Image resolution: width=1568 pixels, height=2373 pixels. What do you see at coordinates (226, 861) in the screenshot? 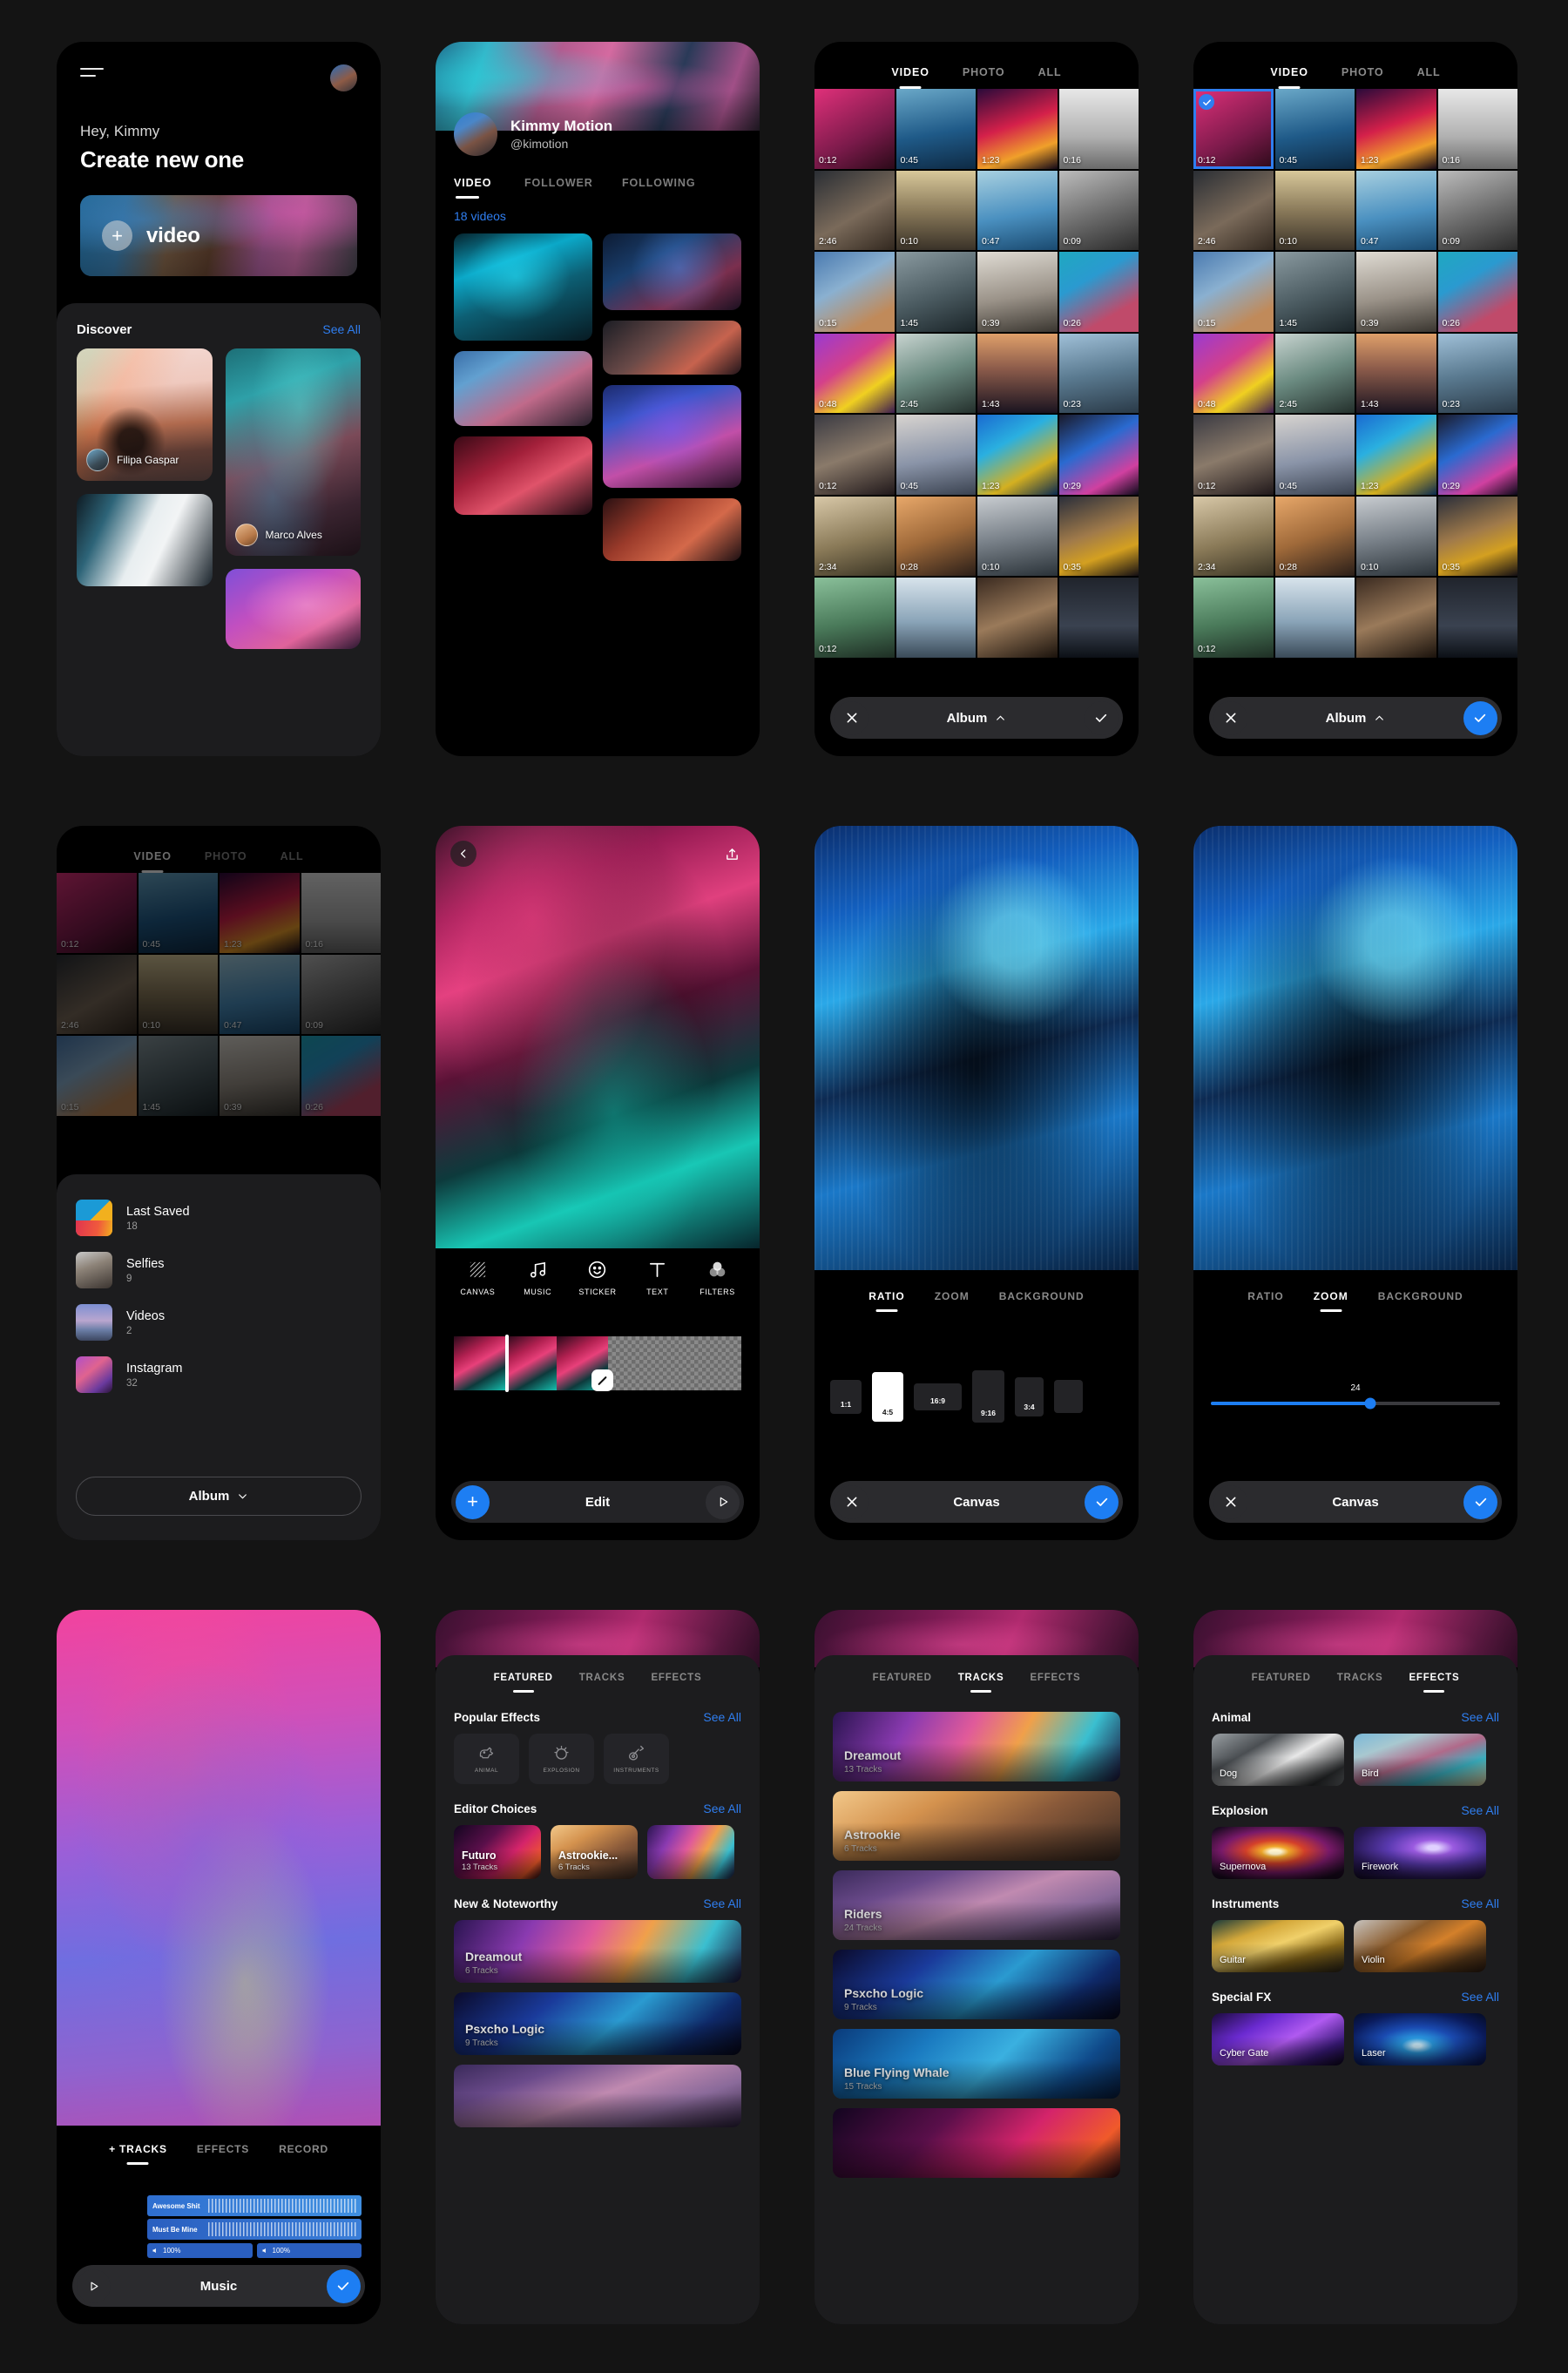
I see `tab-photo: PHOTO` at bounding box center [226, 861].